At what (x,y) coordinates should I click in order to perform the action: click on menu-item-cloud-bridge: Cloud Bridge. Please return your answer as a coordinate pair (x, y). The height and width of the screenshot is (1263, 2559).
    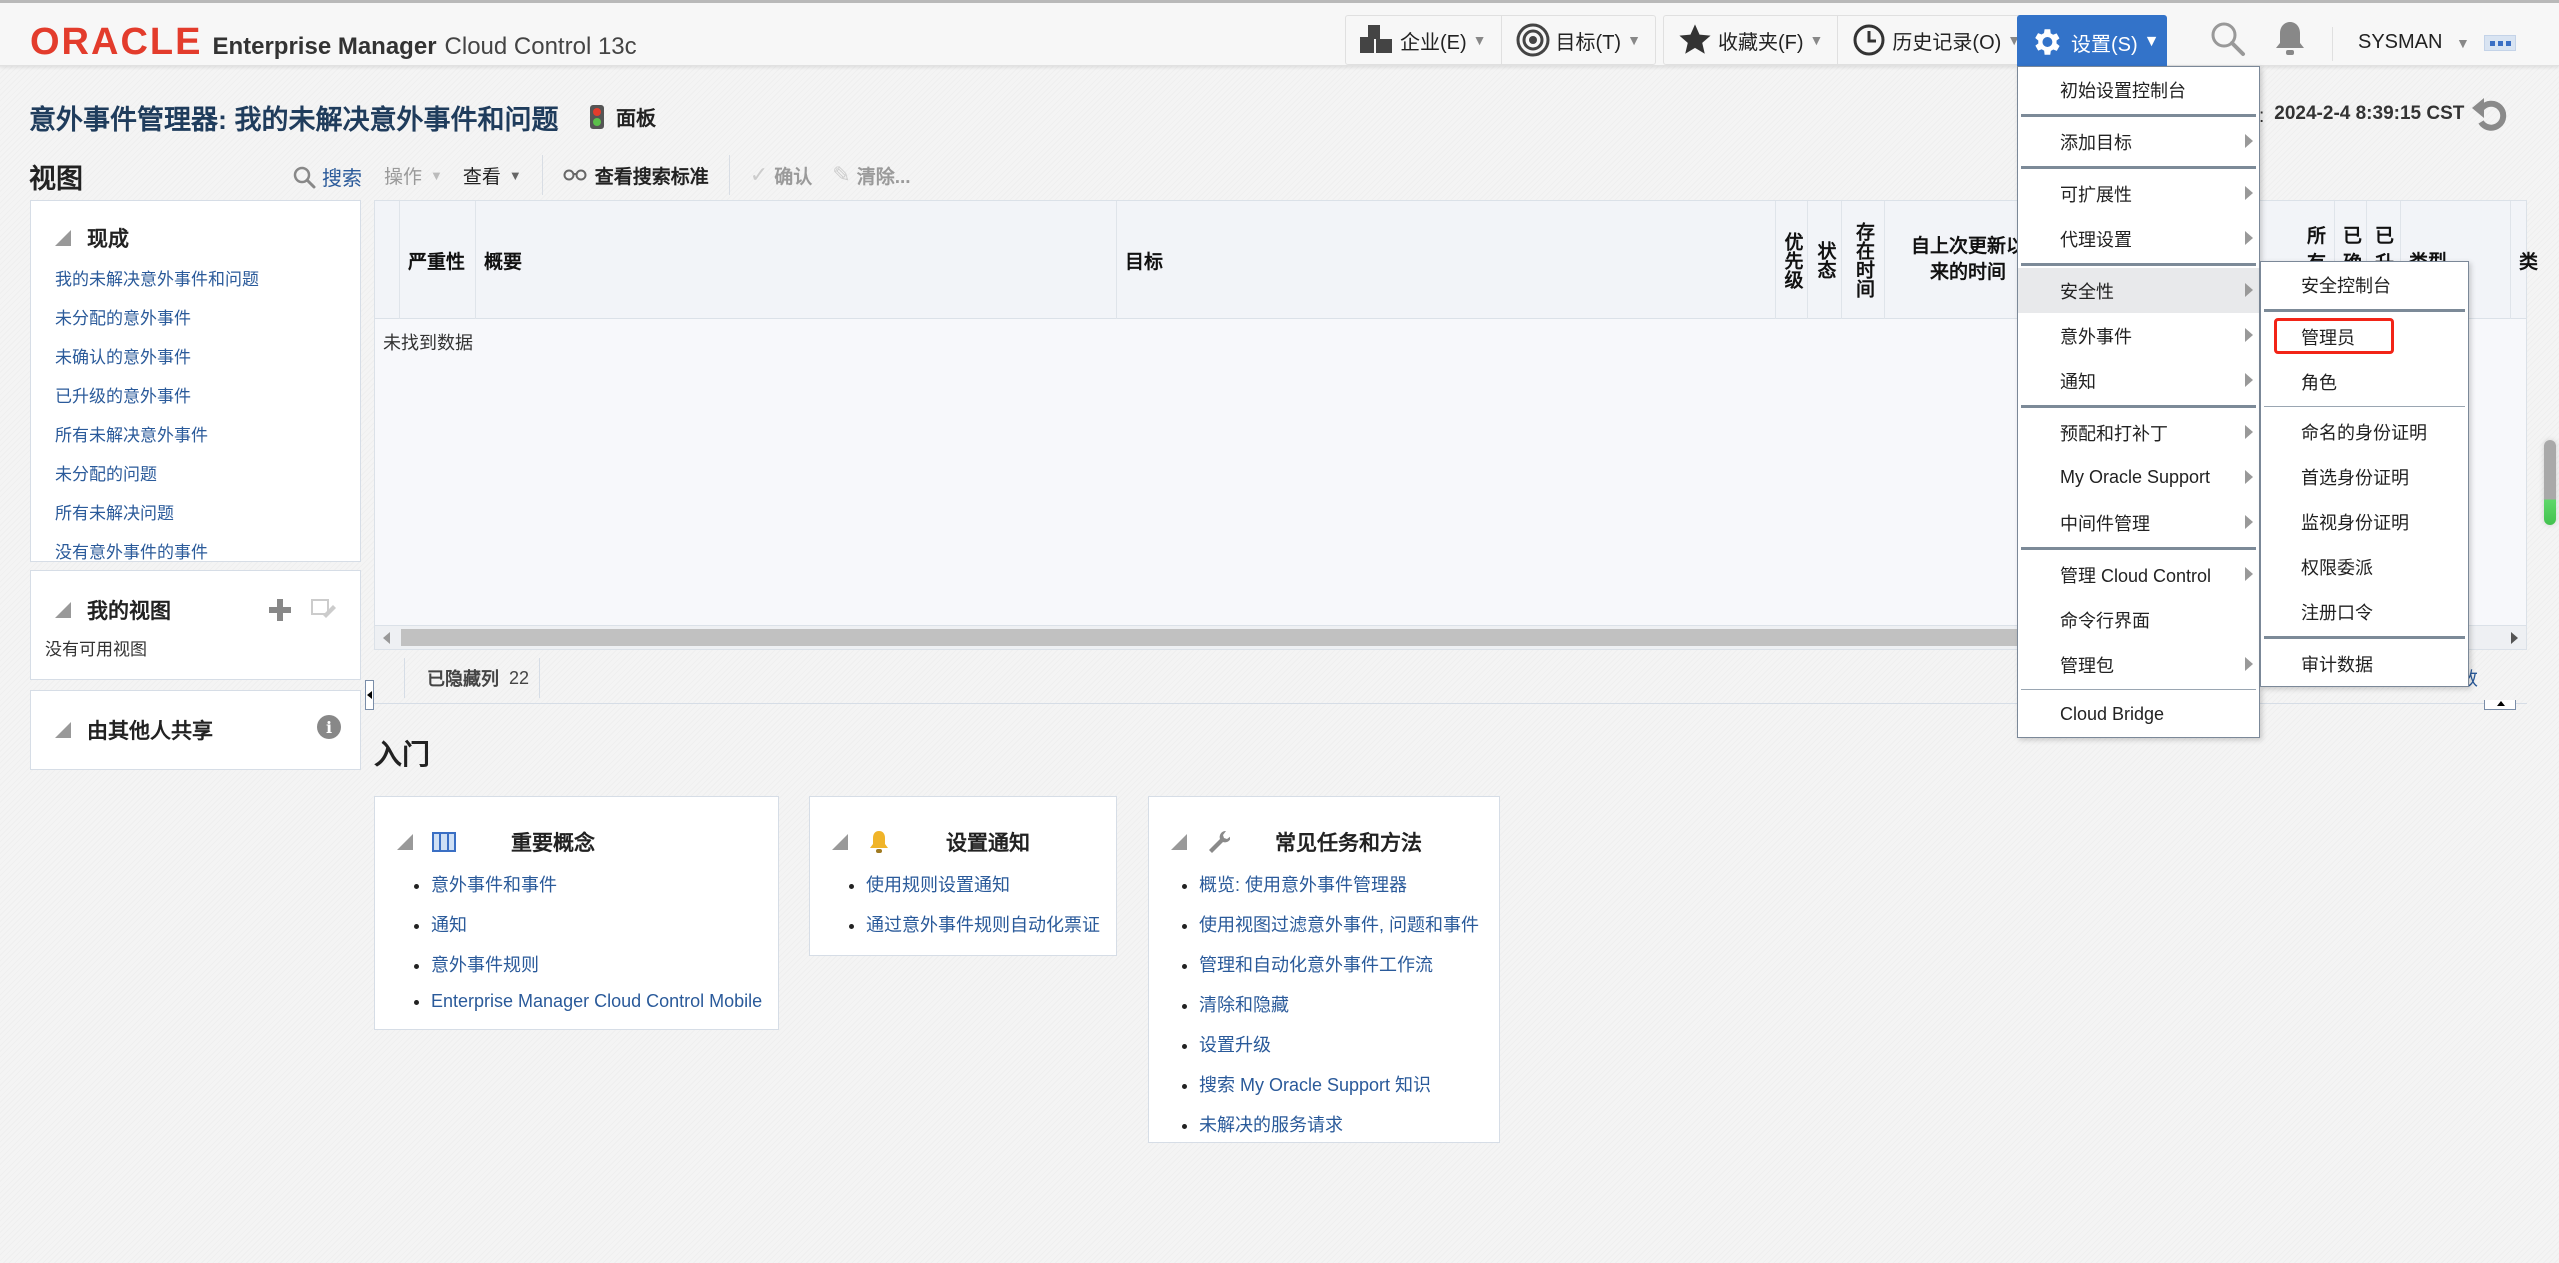
    Looking at the image, I should click on (2138, 714).